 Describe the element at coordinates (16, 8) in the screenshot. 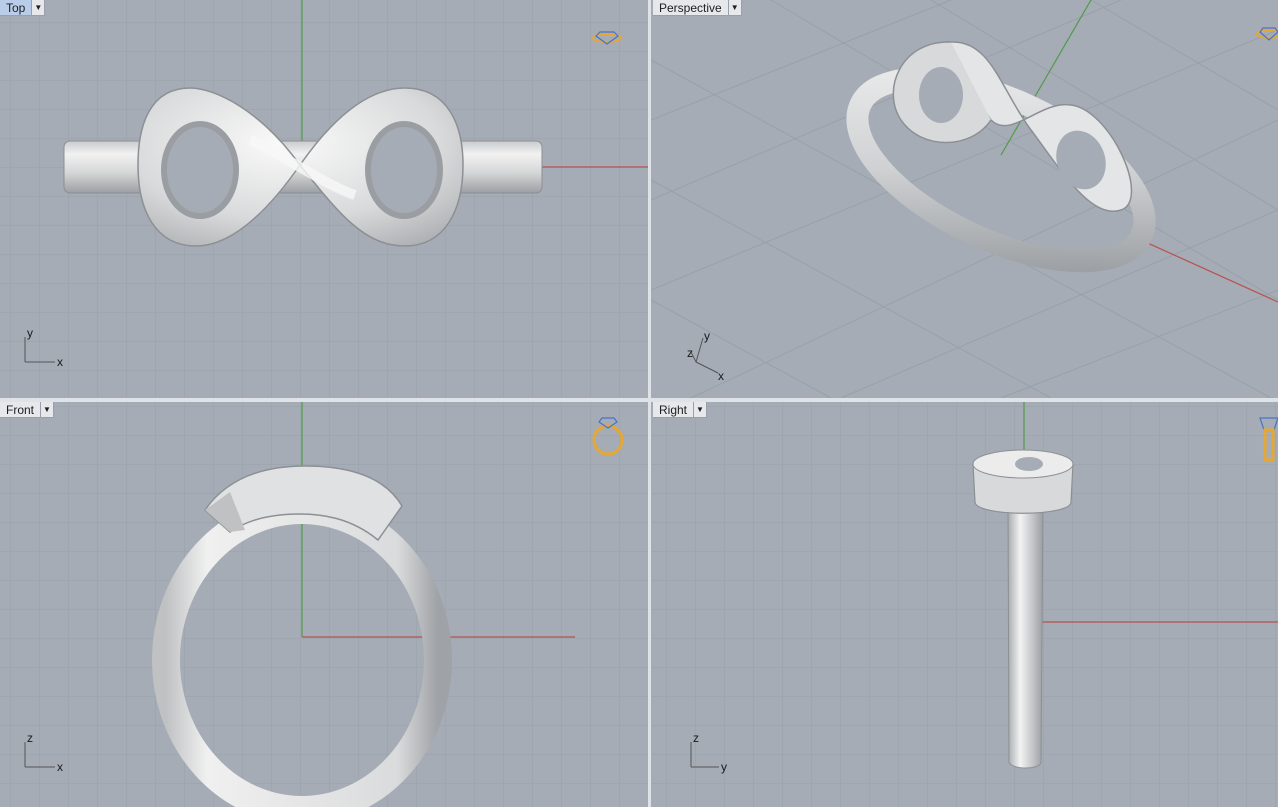

I see `viewport-name: Top` at that location.